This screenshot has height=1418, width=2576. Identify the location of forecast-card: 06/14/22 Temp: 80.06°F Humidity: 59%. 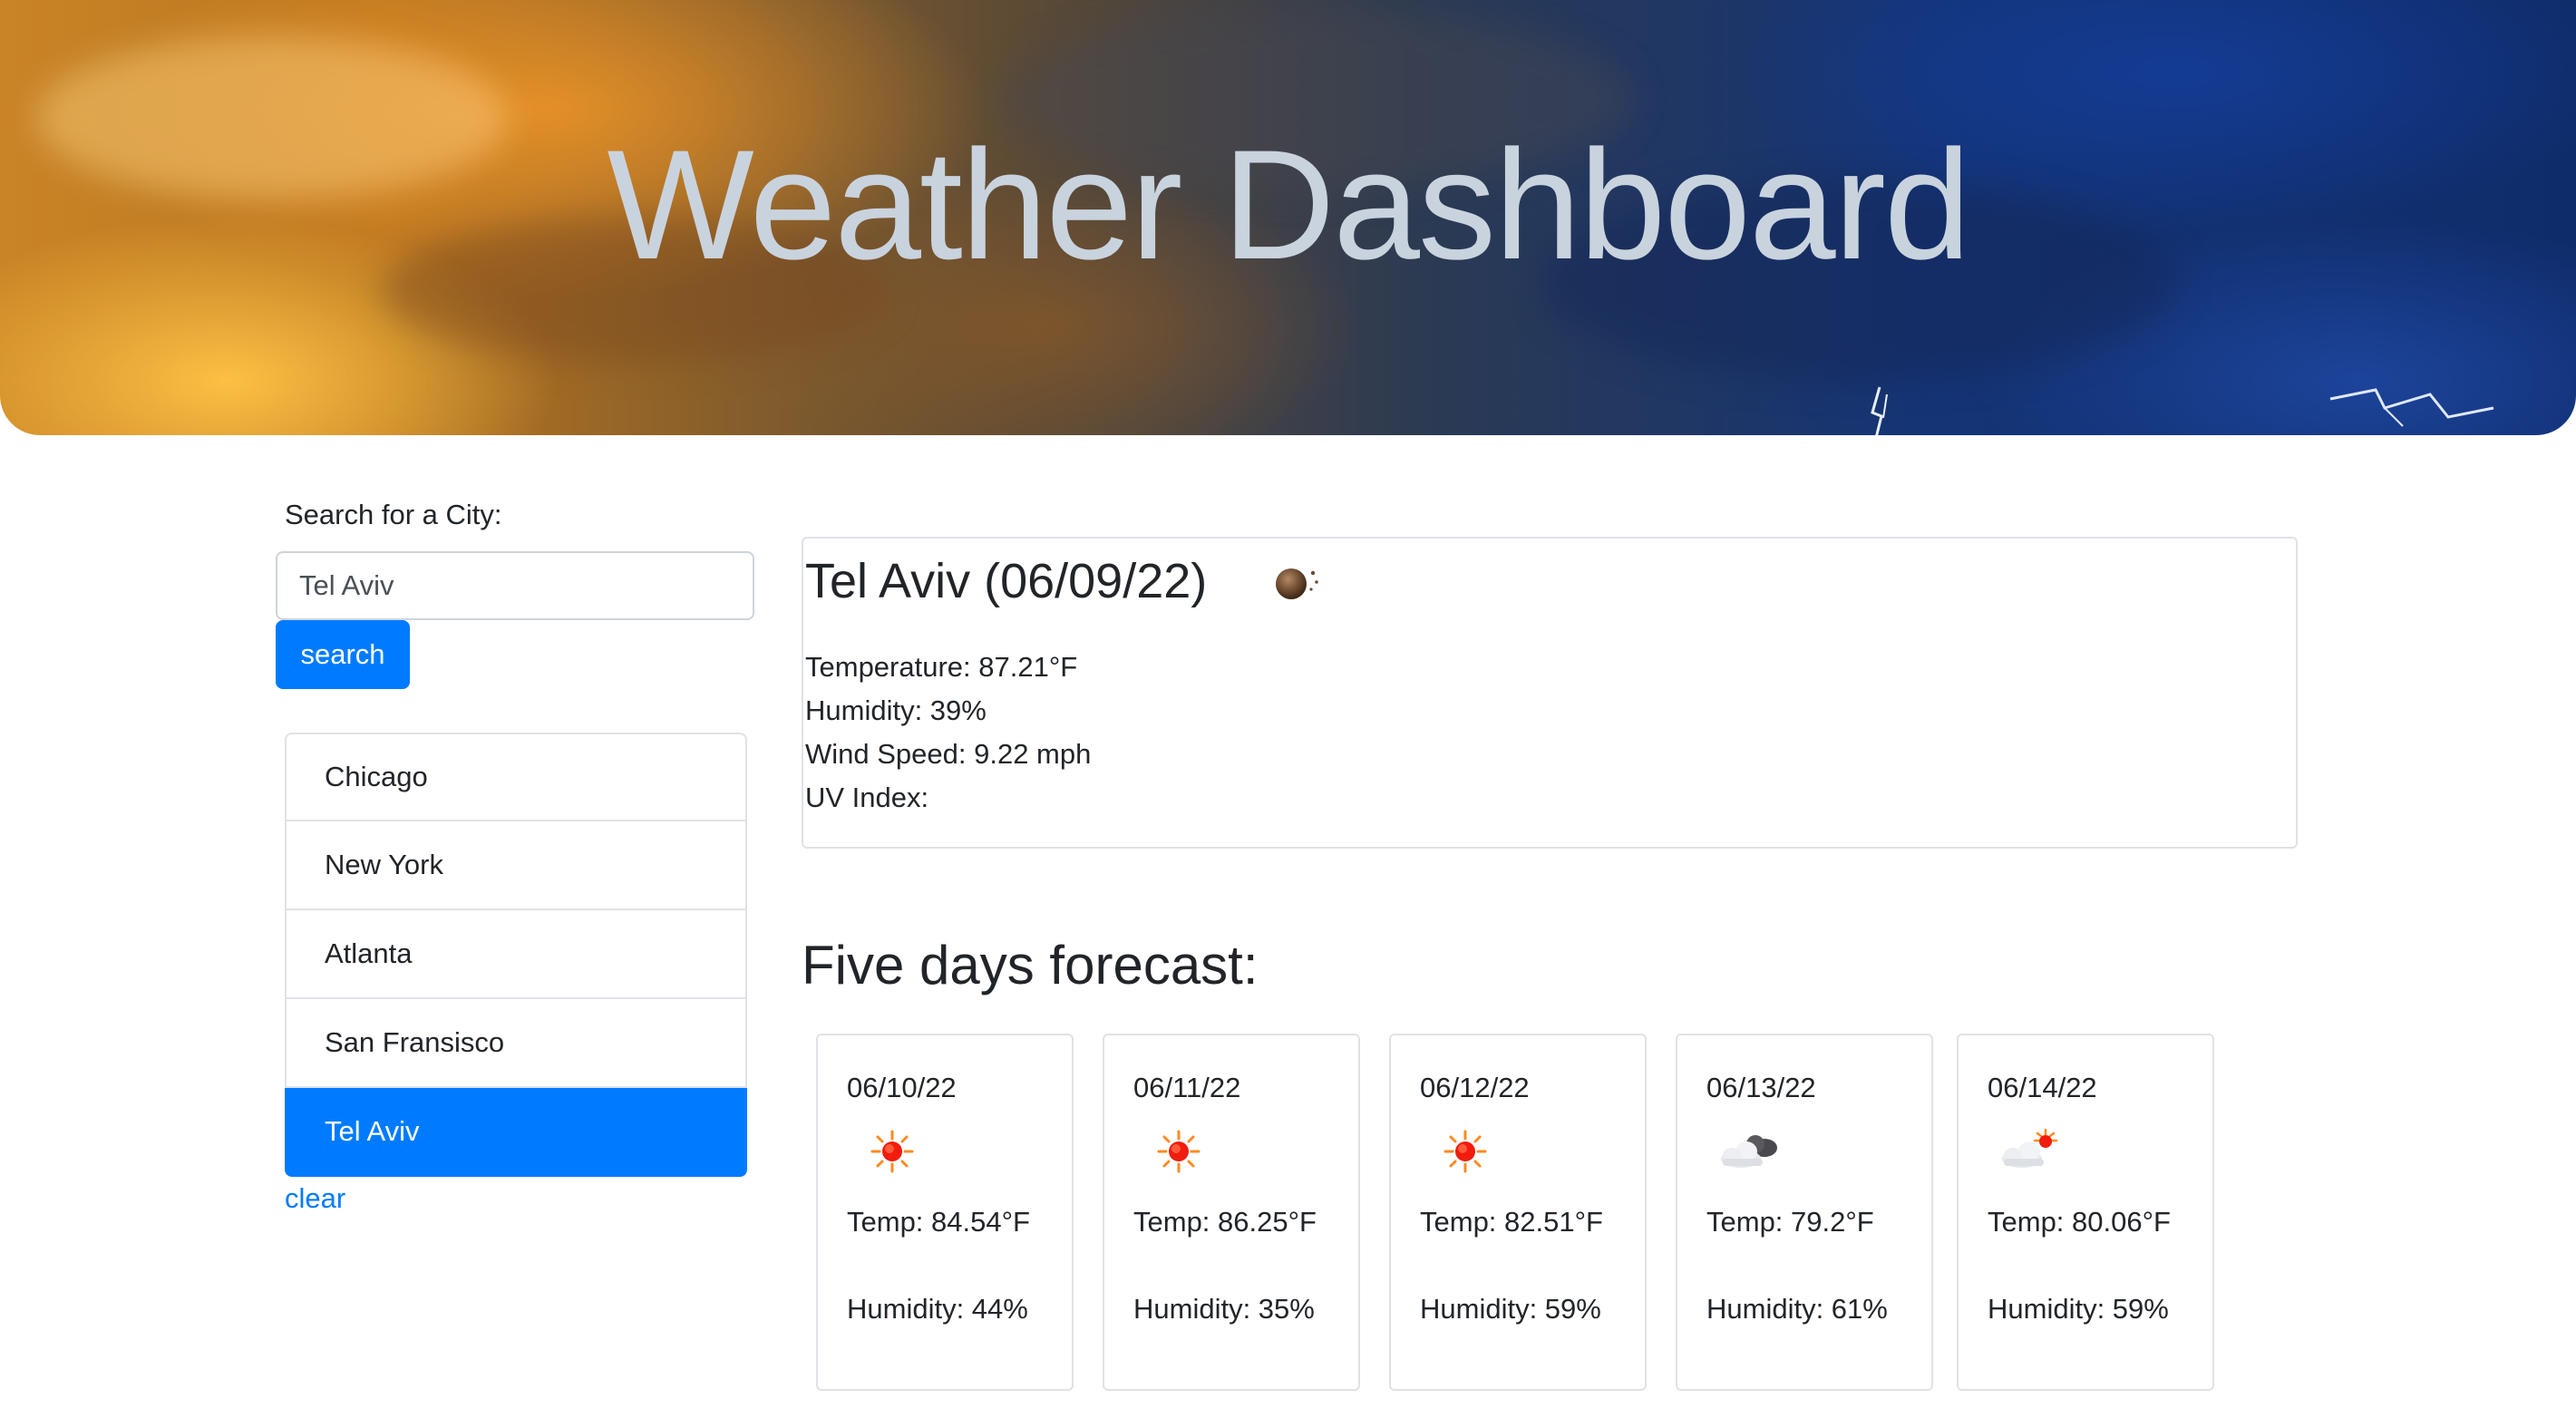
(2085, 1212).